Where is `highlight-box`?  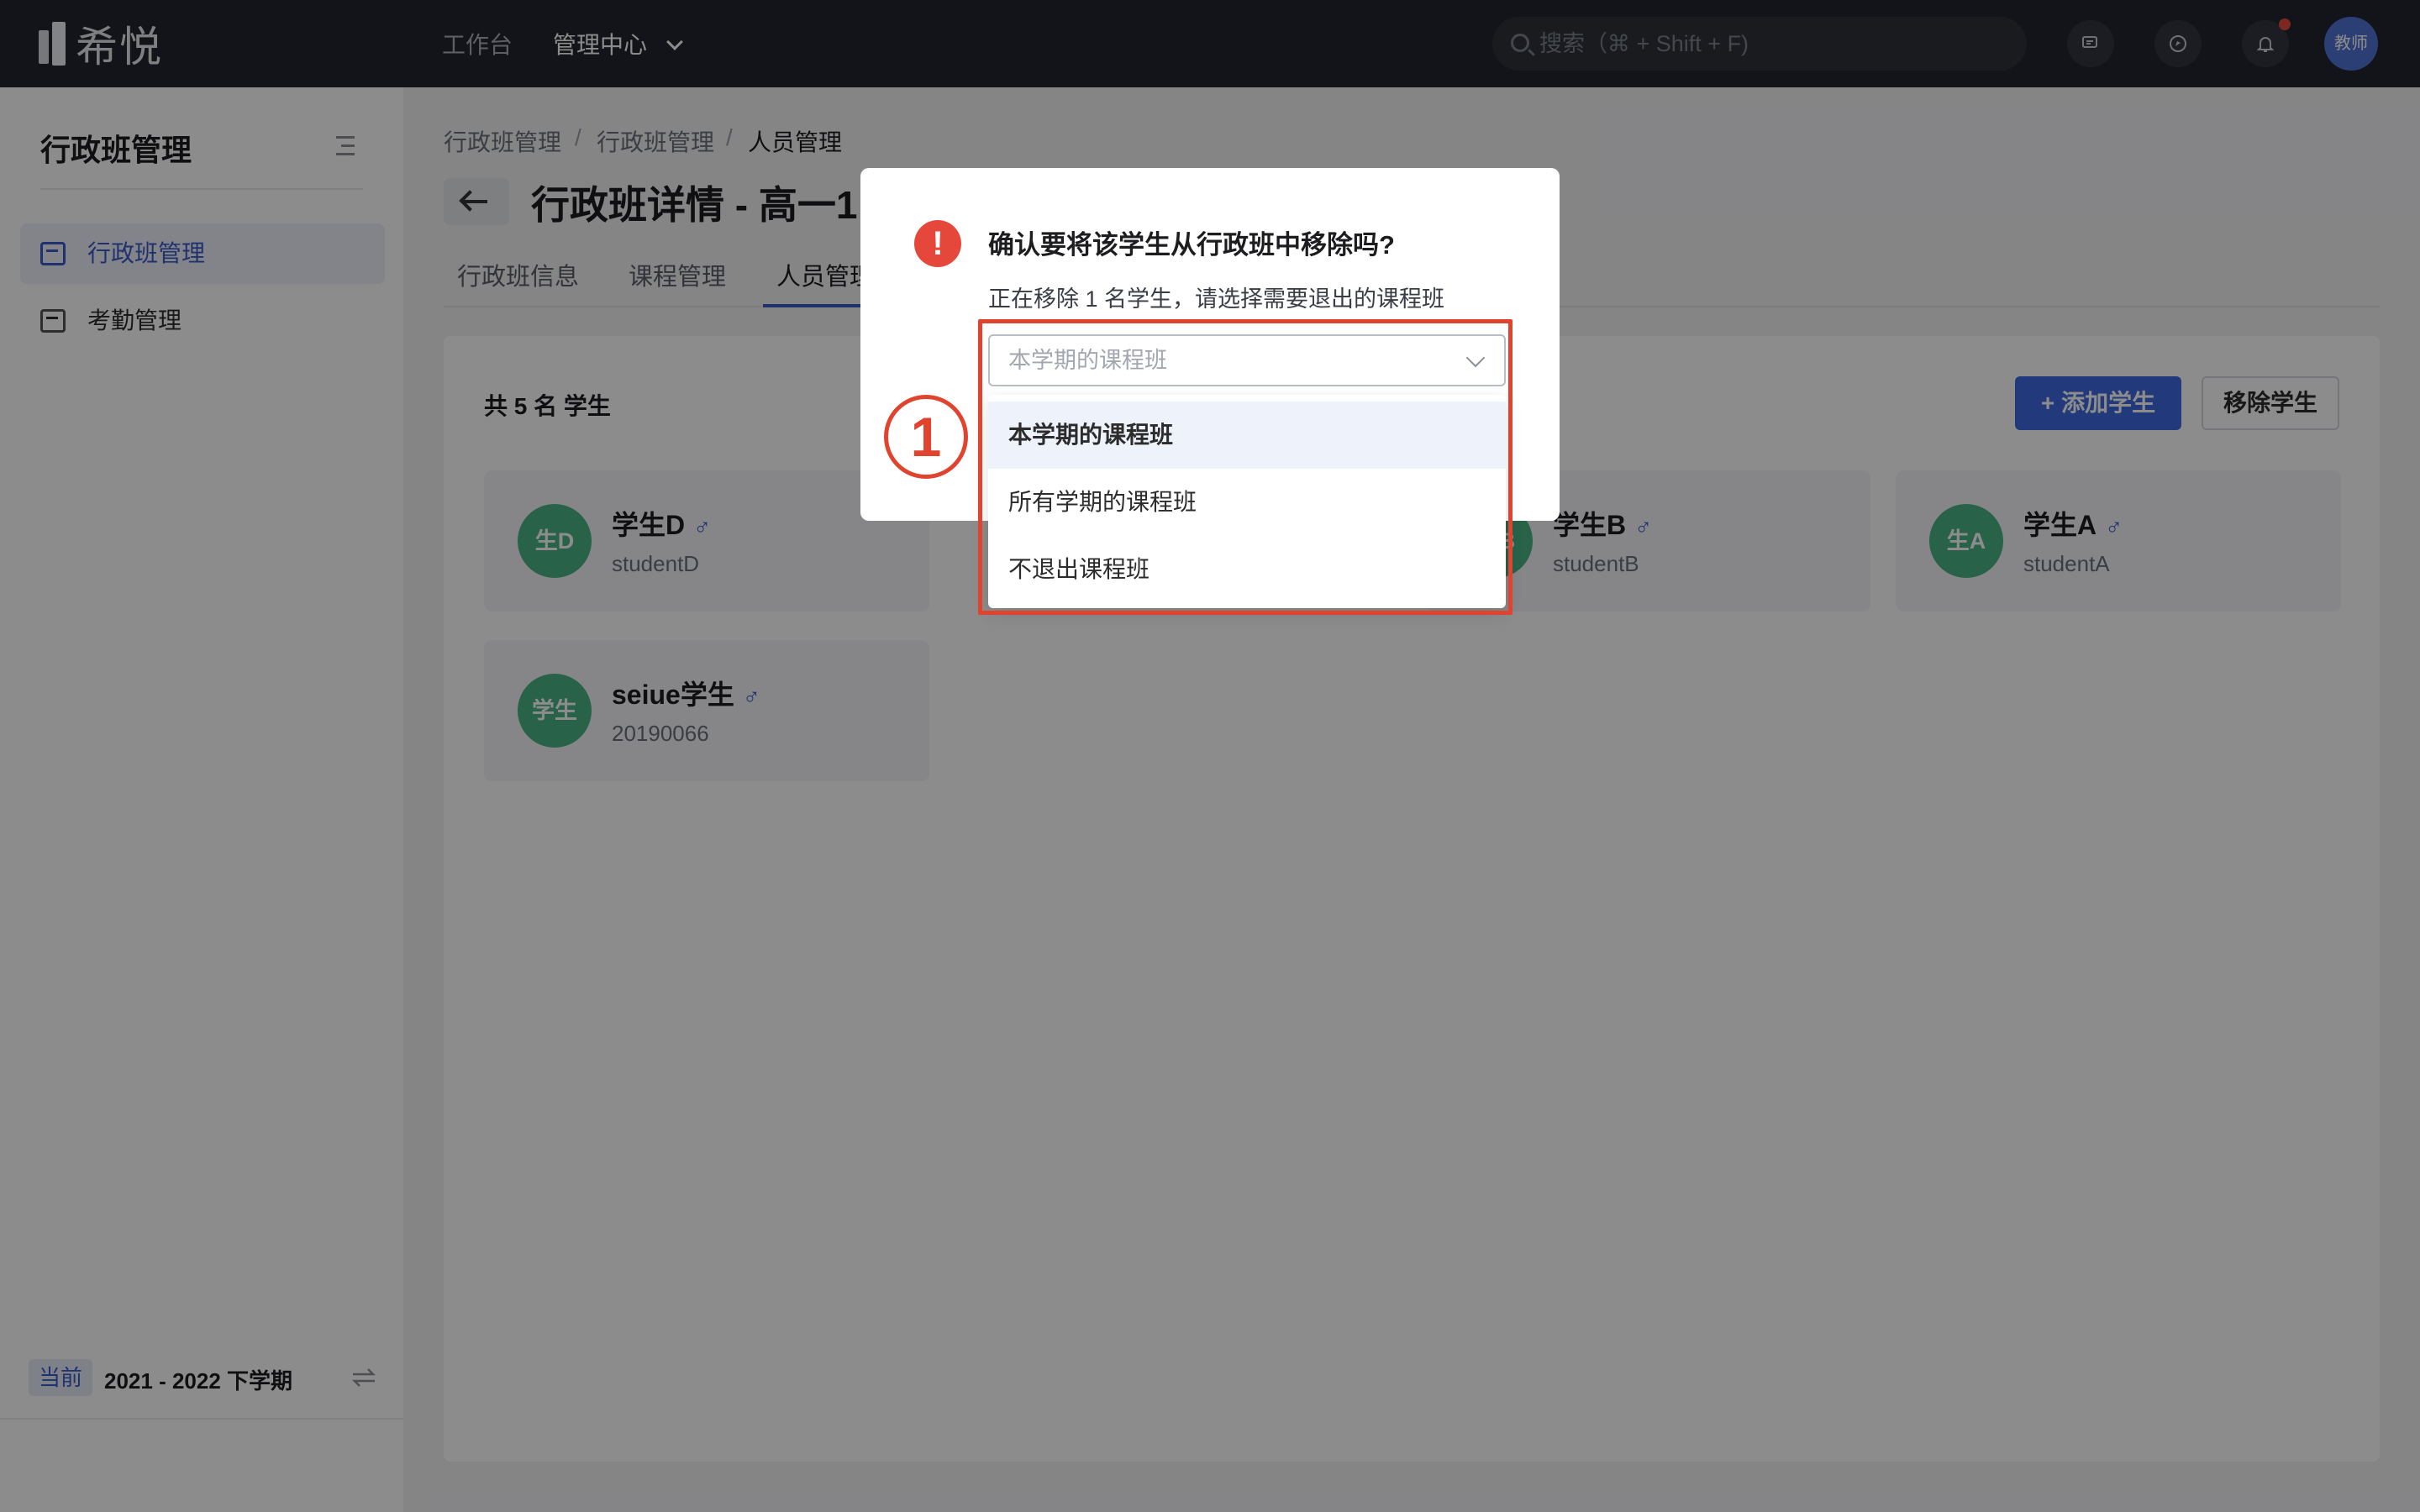 highlight-box is located at coordinates (1245, 467).